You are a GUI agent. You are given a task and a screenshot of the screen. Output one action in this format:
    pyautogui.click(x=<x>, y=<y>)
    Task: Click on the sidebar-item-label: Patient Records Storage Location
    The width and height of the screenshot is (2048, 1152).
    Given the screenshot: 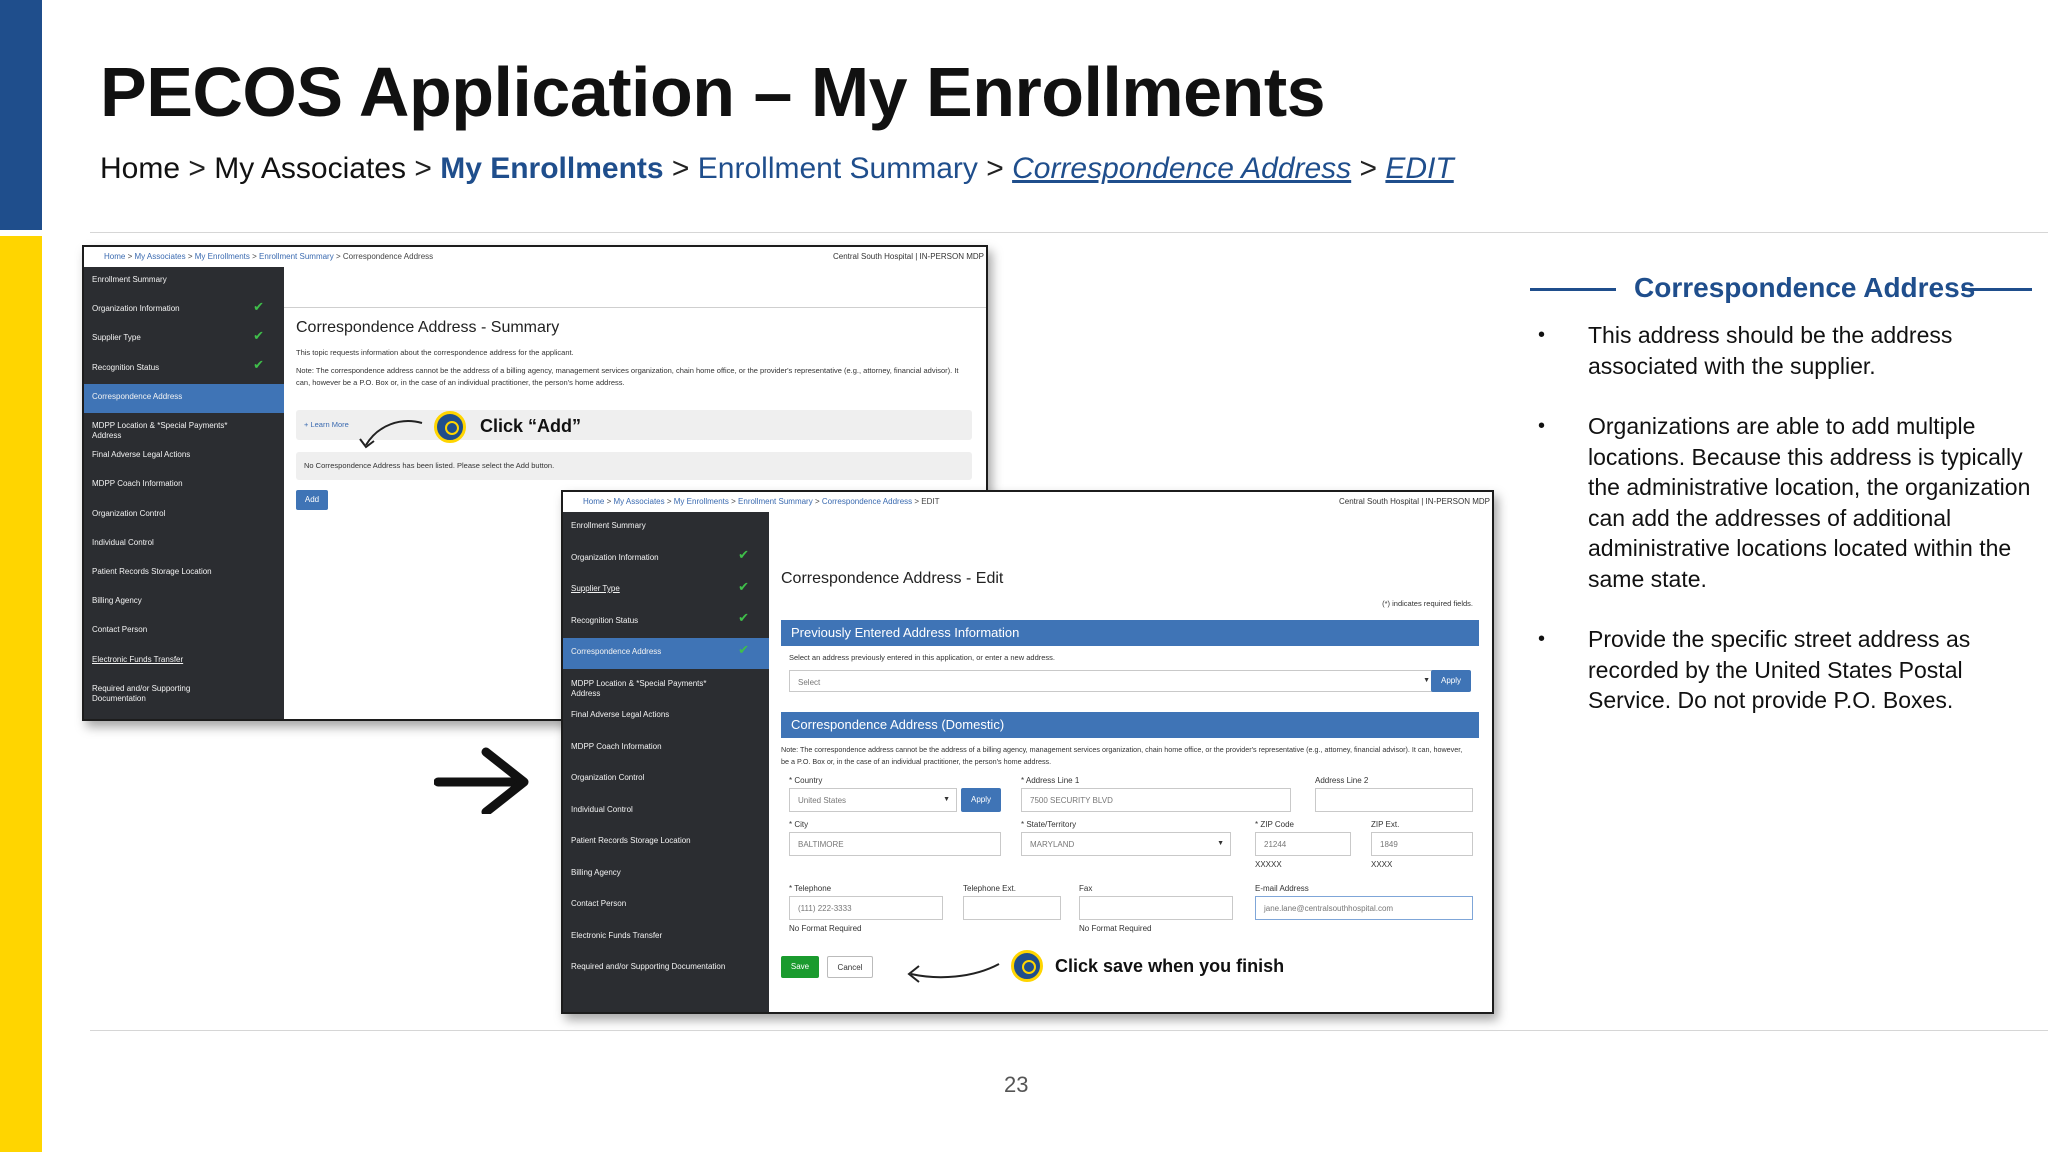 What is the action you would take?
    pyautogui.click(x=631, y=840)
    